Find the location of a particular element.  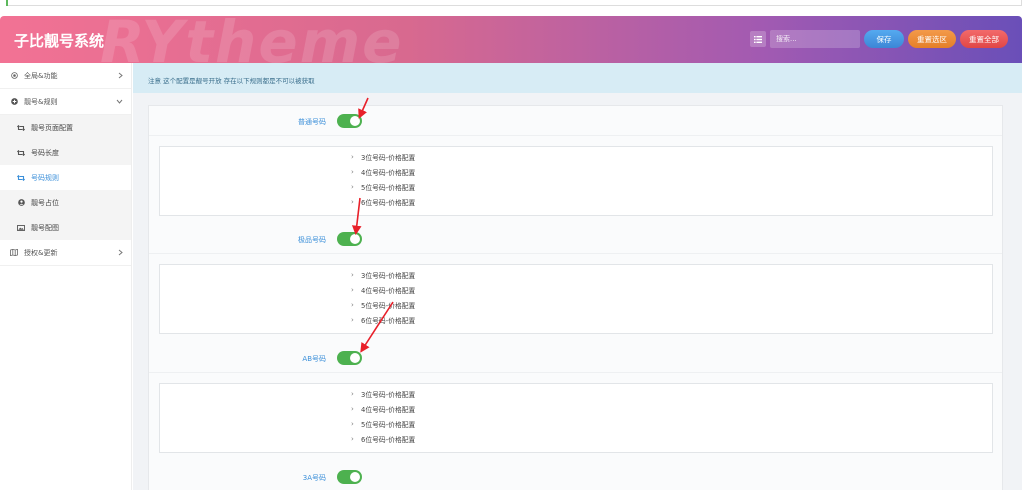

sidebar-subitem-label: 靓号配图 is located at coordinates (45, 227).